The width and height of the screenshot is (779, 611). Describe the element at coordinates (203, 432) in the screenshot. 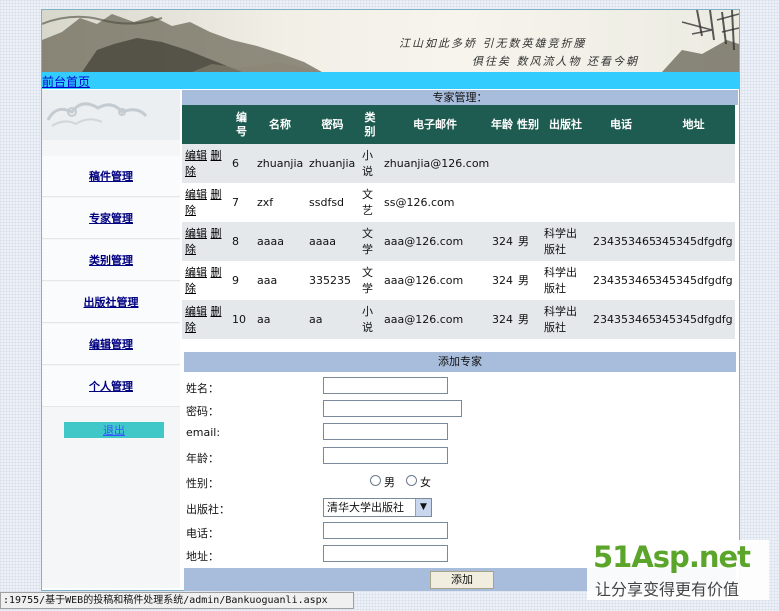

I see `email-label: email:` at that location.